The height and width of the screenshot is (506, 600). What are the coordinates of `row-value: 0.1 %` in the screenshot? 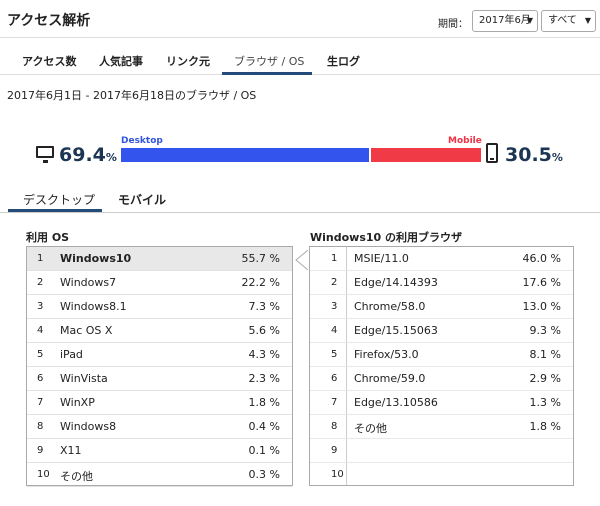 It's located at (264, 450).